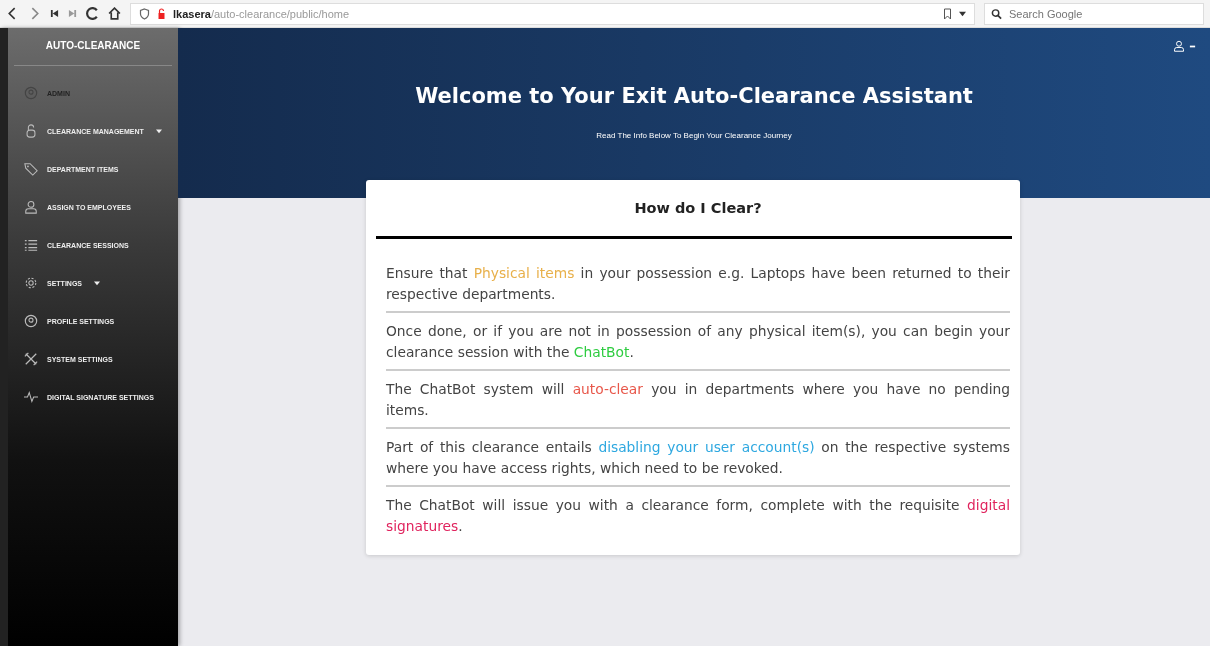  I want to click on lock-icon, so click(161, 13).